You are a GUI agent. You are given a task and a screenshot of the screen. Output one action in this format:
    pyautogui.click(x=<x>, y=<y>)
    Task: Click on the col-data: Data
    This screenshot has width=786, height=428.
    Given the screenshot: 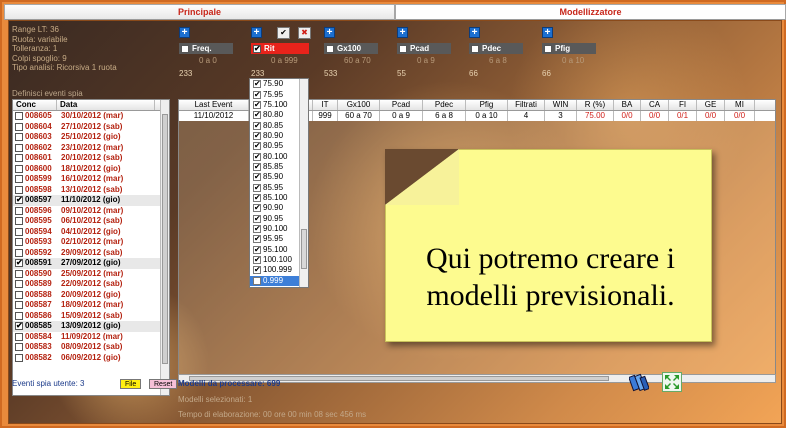 What is the action you would take?
    pyautogui.click(x=106, y=105)
    